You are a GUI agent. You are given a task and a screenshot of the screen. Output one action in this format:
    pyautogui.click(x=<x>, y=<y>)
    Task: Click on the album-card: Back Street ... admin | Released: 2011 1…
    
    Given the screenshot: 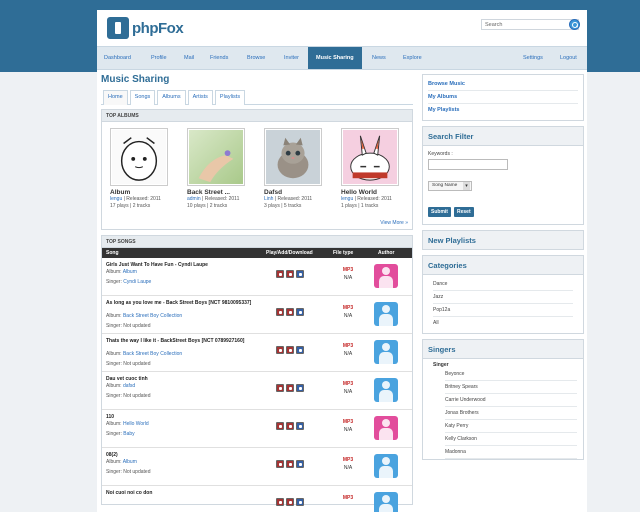 What is the action you would take?
    pyautogui.click(x=223, y=168)
    